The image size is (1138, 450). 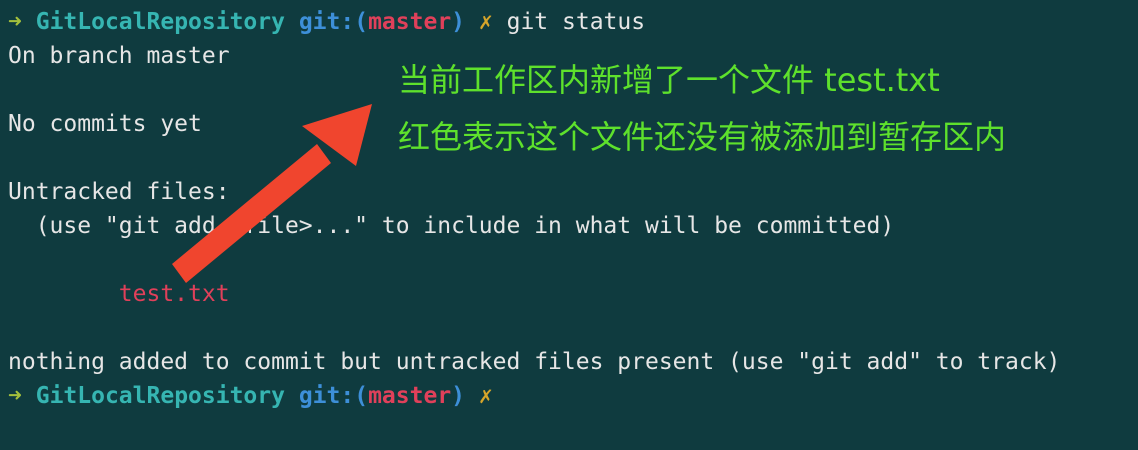 What do you see at coordinates (337, 135) in the screenshot?
I see `annotation-arrow-head` at bounding box center [337, 135].